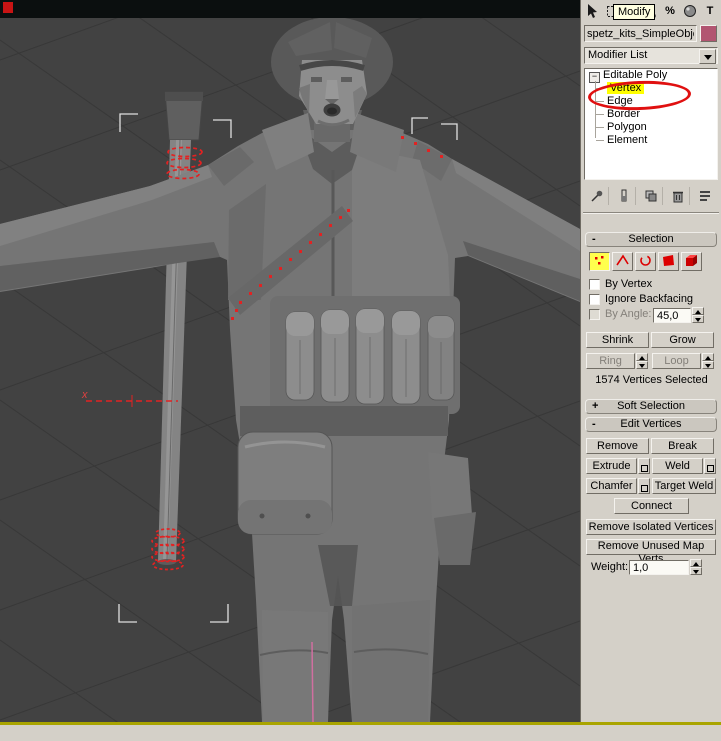  I want to click on loop-spinner, so click(708, 361).